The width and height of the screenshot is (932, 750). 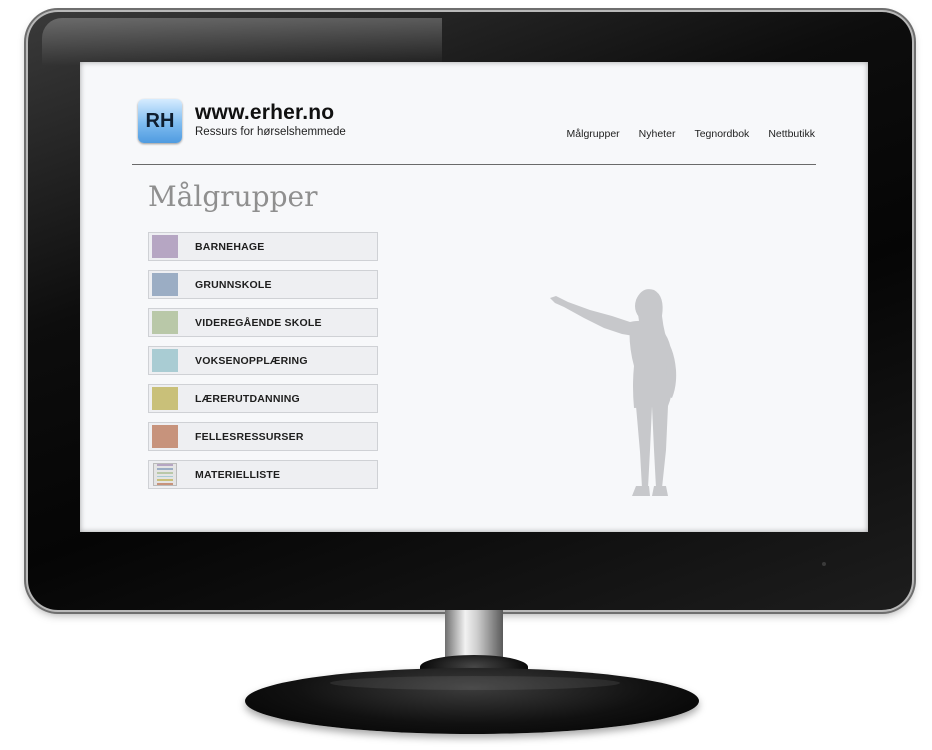 I want to click on menu-item-lærerutdanning: LÆRERUTDANNING, so click(x=263, y=398).